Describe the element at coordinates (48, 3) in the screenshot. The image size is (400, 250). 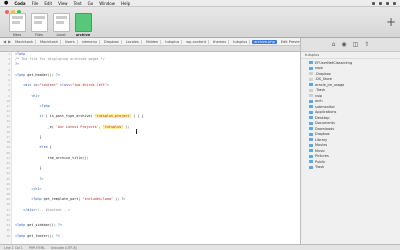
I see `menu-edit: Edit` at that location.